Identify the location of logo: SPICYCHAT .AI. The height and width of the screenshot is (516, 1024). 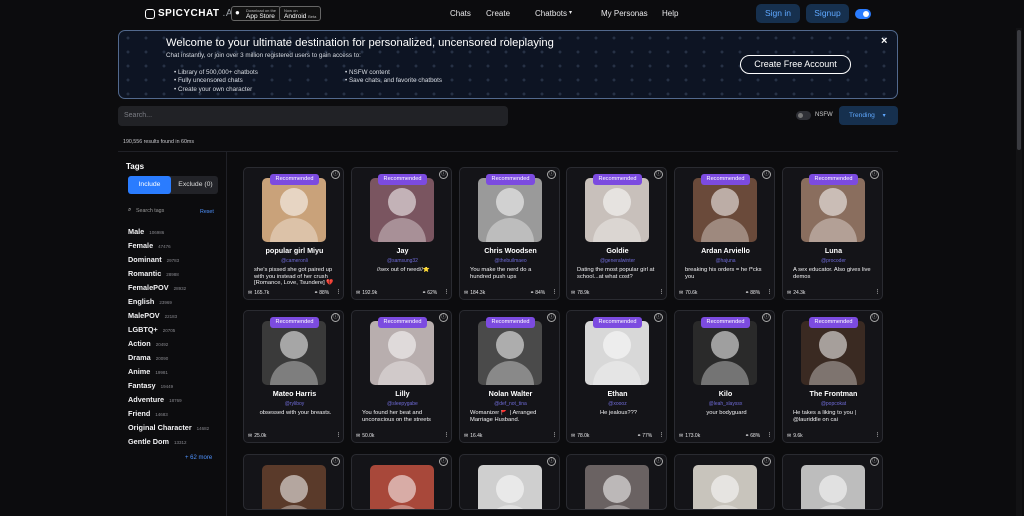
(190, 13).